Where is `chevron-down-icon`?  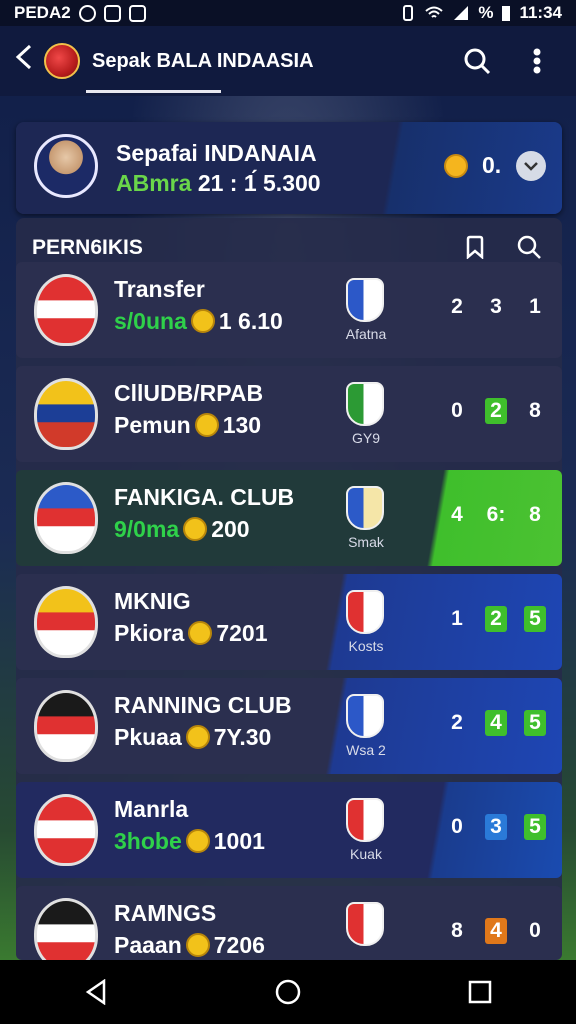 chevron-down-icon is located at coordinates (531, 166).